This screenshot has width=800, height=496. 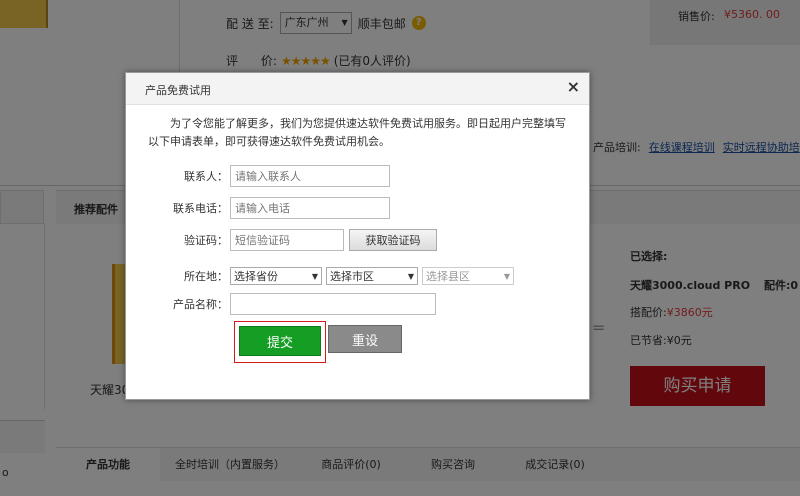 I want to click on contact-label: 联系人：, so click(x=206, y=176).